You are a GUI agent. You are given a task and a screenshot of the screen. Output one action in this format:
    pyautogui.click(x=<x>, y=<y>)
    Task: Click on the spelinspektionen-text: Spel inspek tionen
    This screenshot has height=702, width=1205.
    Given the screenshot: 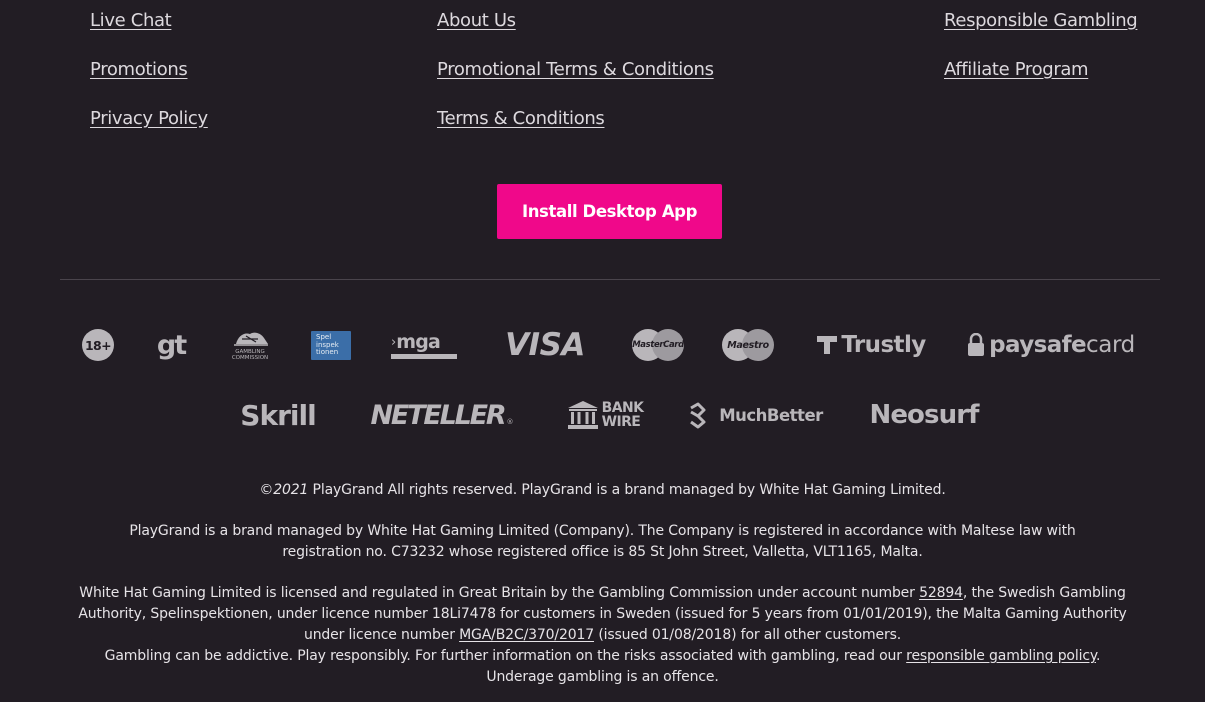 What is the action you would take?
    pyautogui.click(x=327, y=345)
    